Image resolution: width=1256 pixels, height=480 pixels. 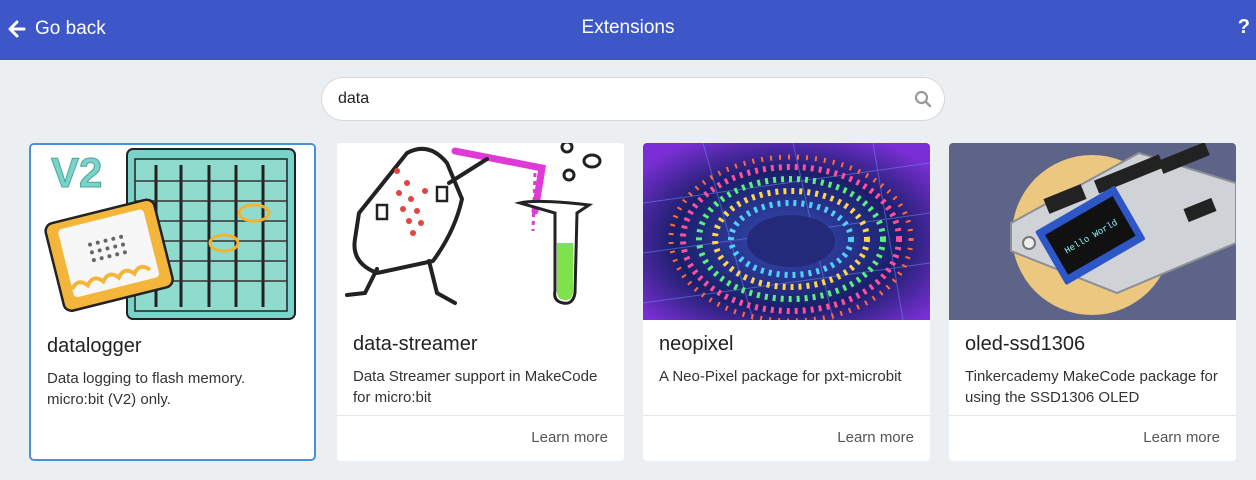 What do you see at coordinates (1092, 231) in the screenshot?
I see `oled-image: Hello World` at bounding box center [1092, 231].